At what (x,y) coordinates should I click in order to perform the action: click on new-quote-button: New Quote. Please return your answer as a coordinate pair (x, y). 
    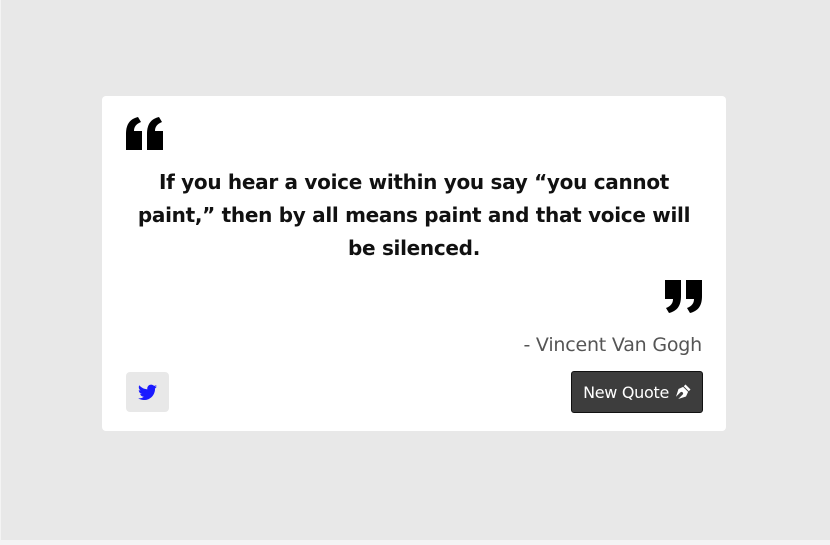
    Looking at the image, I should click on (637, 392).